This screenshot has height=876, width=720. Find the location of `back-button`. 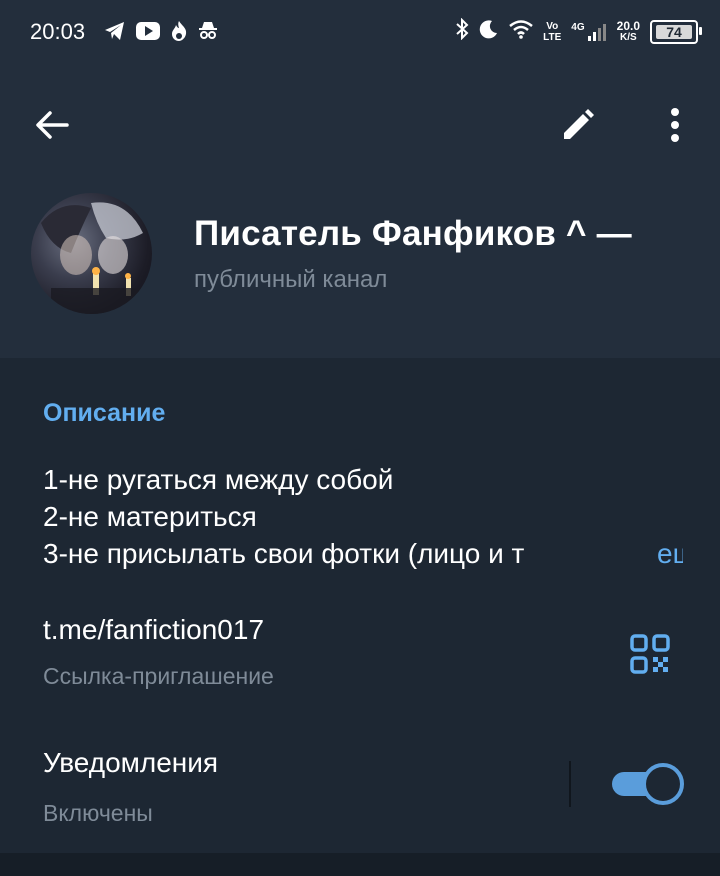

back-button is located at coordinates (52, 125).